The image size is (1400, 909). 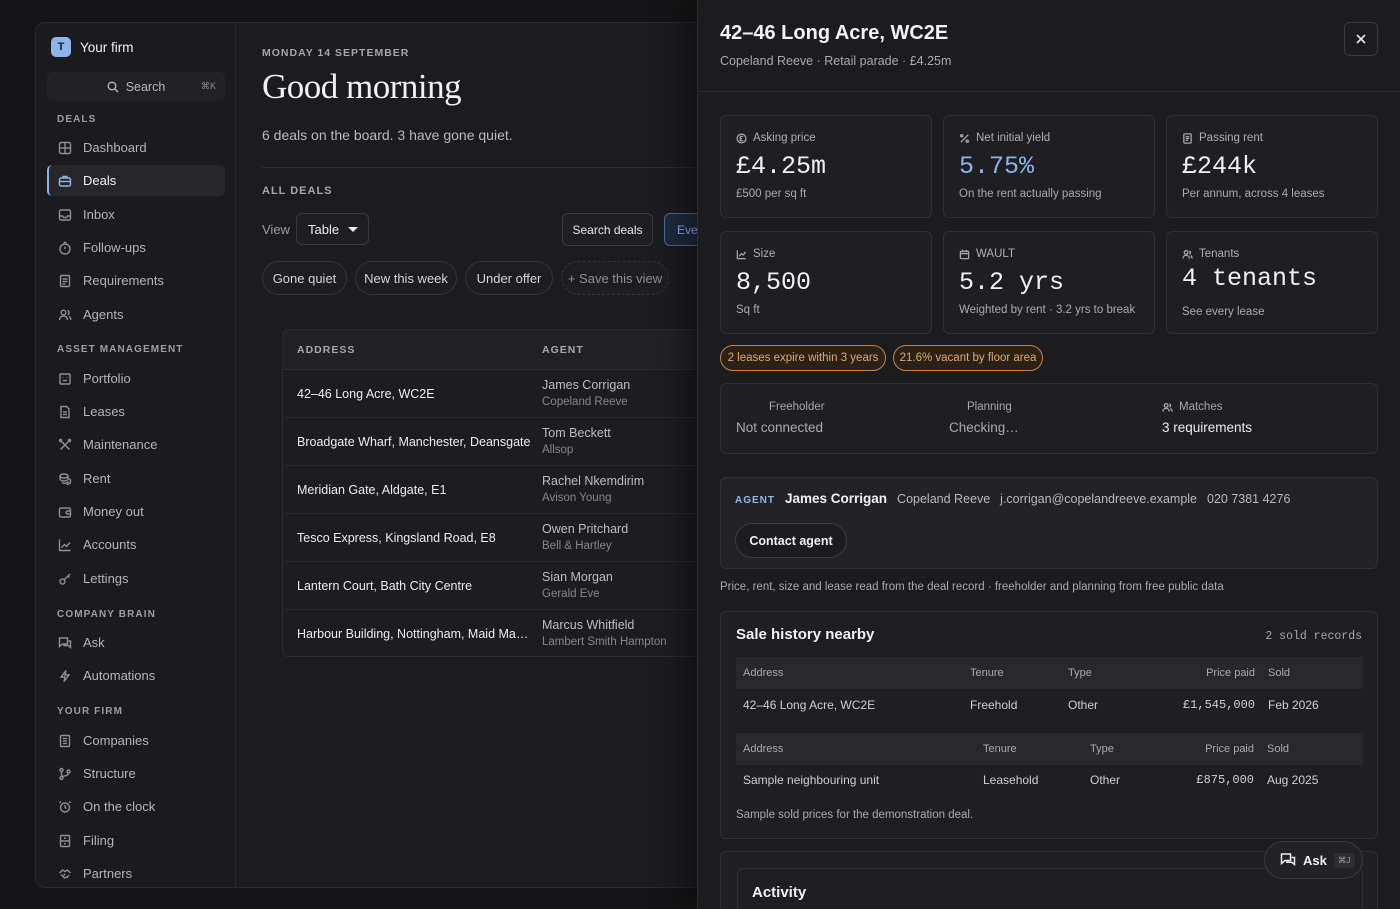 What do you see at coordinates (136, 840) in the screenshot?
I see `sidebar-item-filing: Filing` at bounding box center [136, 840].